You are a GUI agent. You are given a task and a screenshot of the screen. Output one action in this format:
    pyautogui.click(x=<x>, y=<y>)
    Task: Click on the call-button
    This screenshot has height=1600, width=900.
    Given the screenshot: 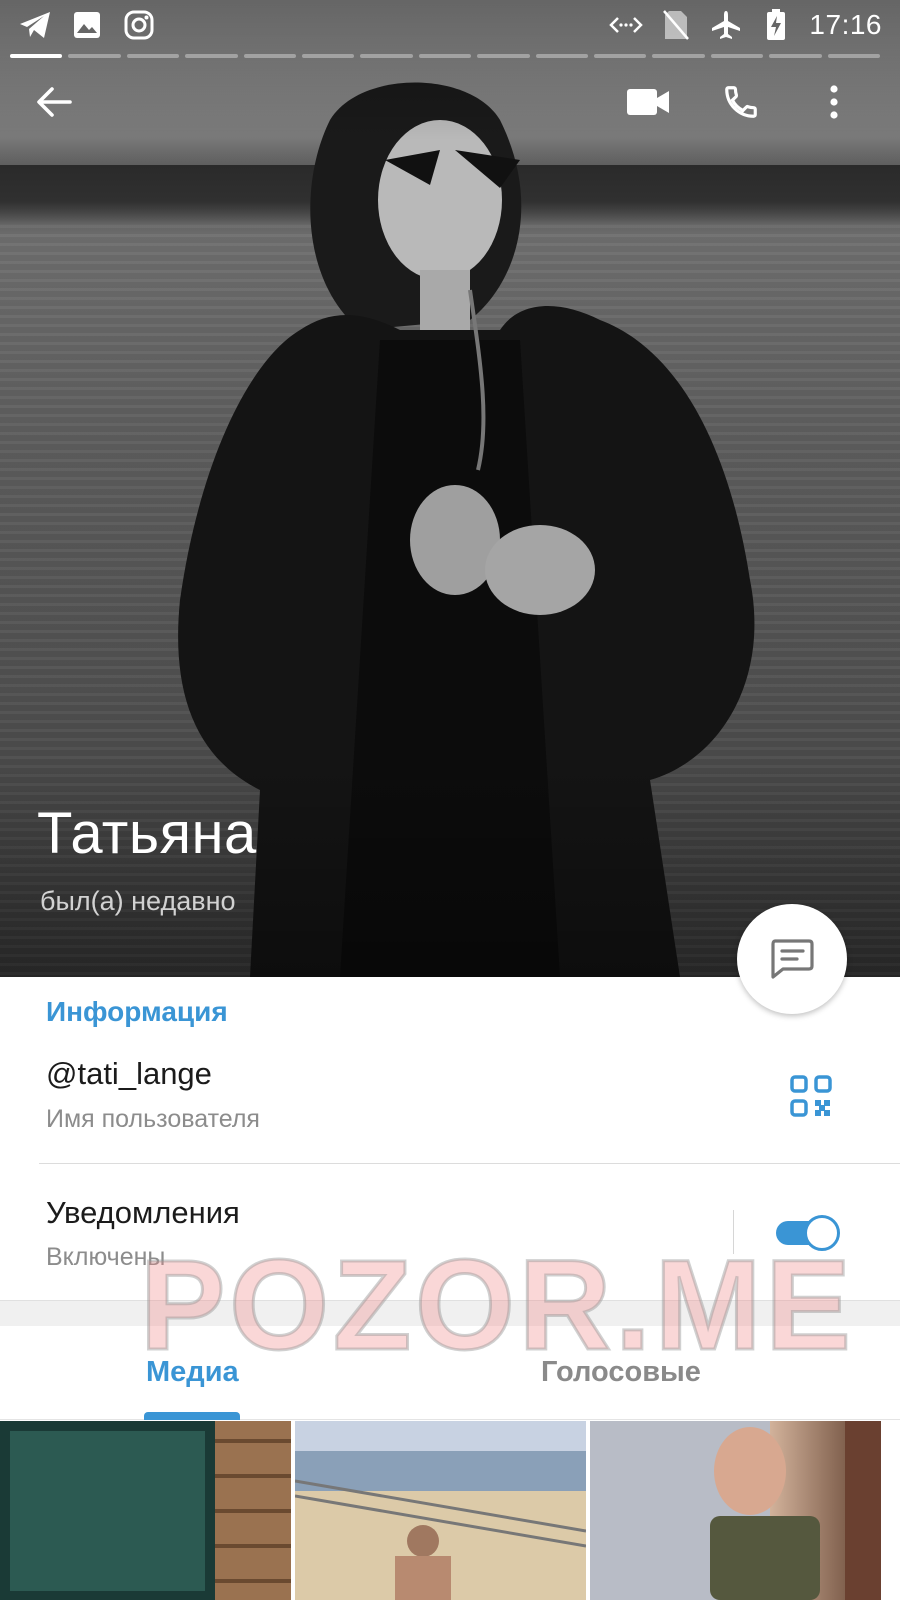 What is the action you would take?
    pyautogui.click(x=741, y=102)
    